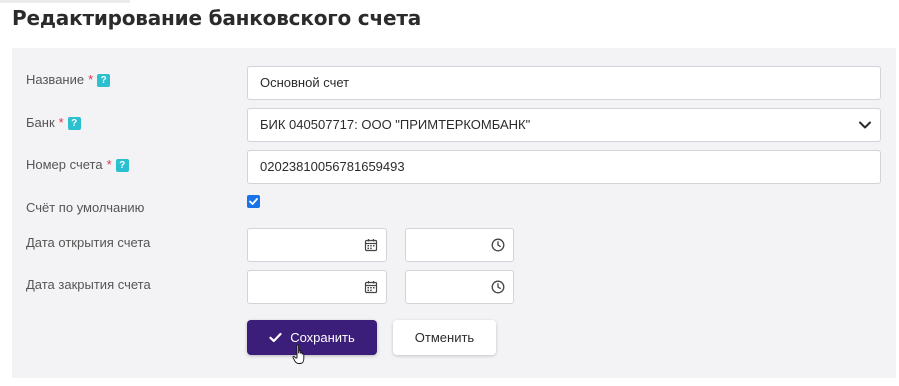 The height and width of the screenshot is (386, 899). Describe the element at coordinates (88, 242) in the screenshot. I see `open-date-label: Дата открытия счета` at that location.